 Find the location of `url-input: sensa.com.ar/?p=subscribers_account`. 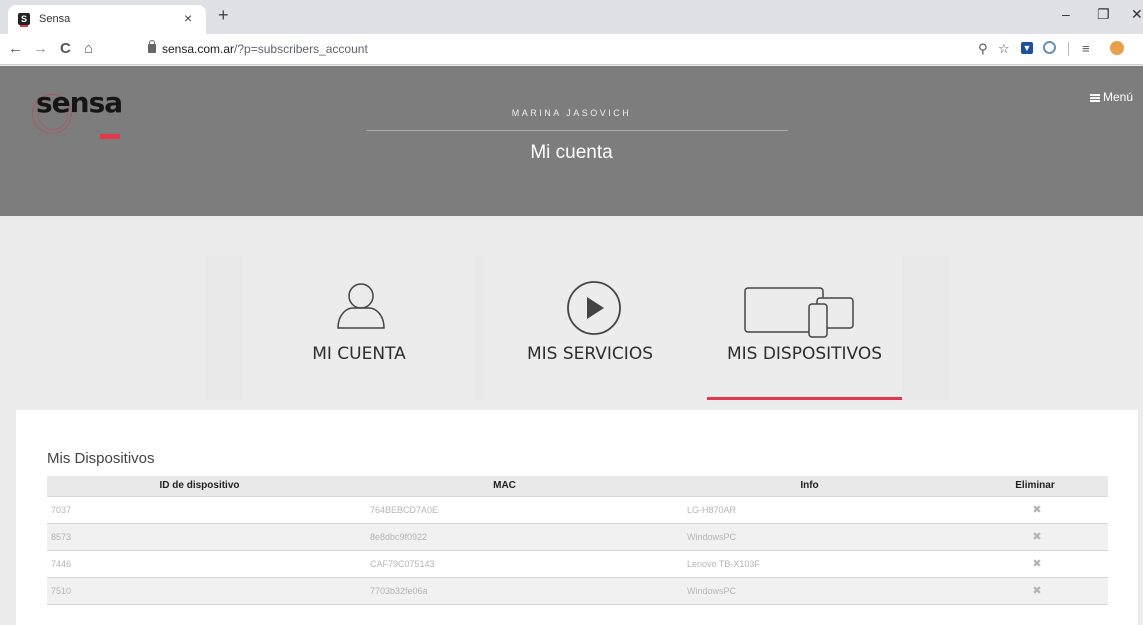

url-input: sensa.com.ar/?p=subscribers_account is located at coordinates (265, 49).